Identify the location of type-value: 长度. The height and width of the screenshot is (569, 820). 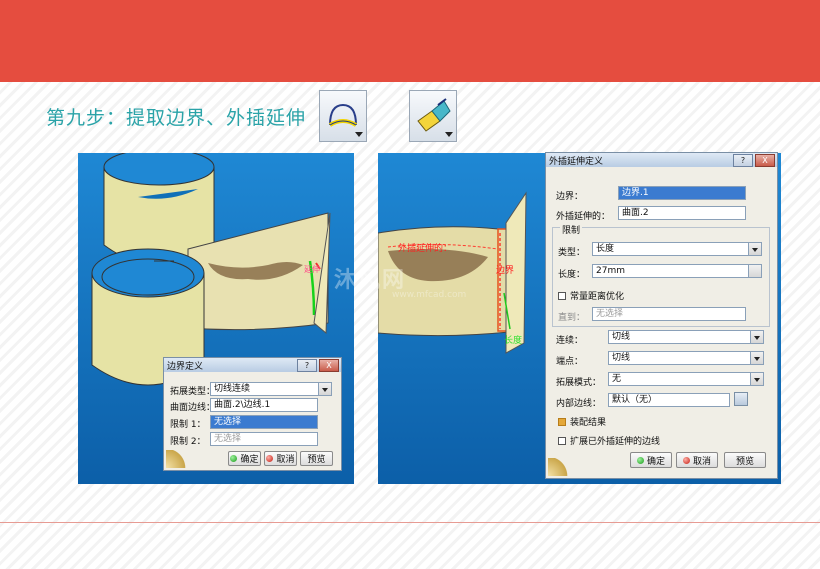
(605, 249).